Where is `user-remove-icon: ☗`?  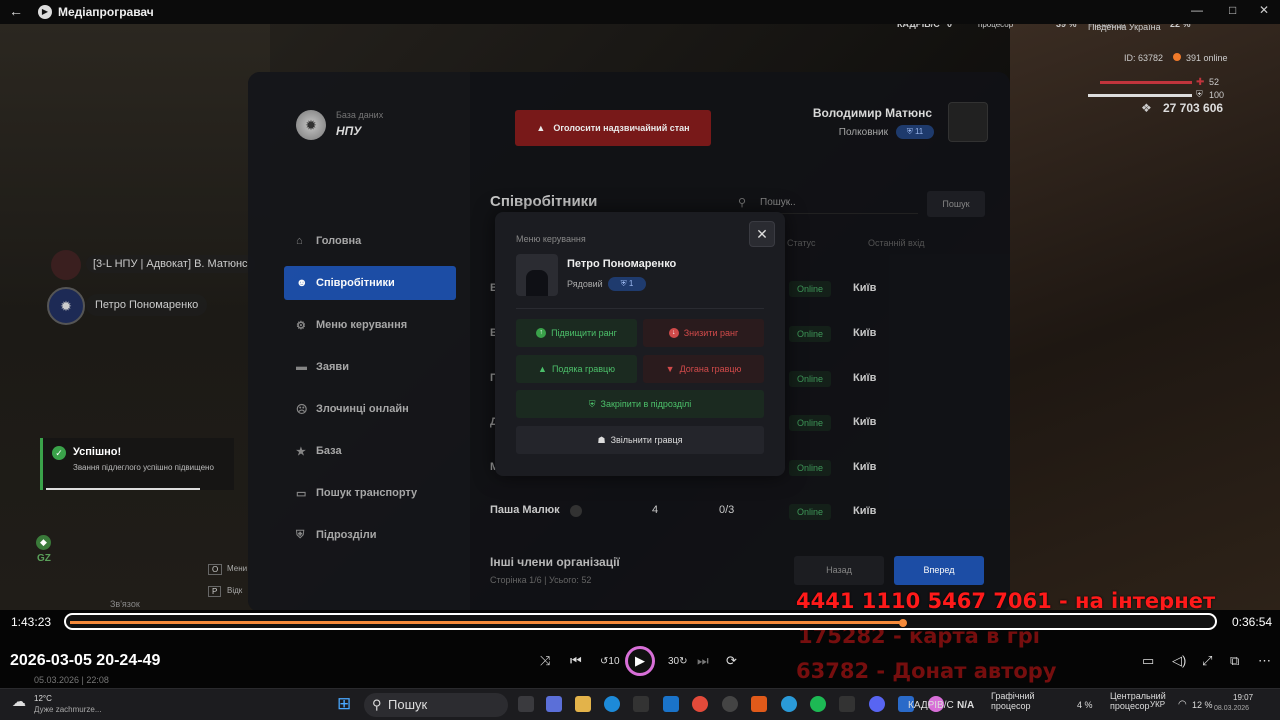 user-remove-icon: ☗ is located at coordinates (601, 439).